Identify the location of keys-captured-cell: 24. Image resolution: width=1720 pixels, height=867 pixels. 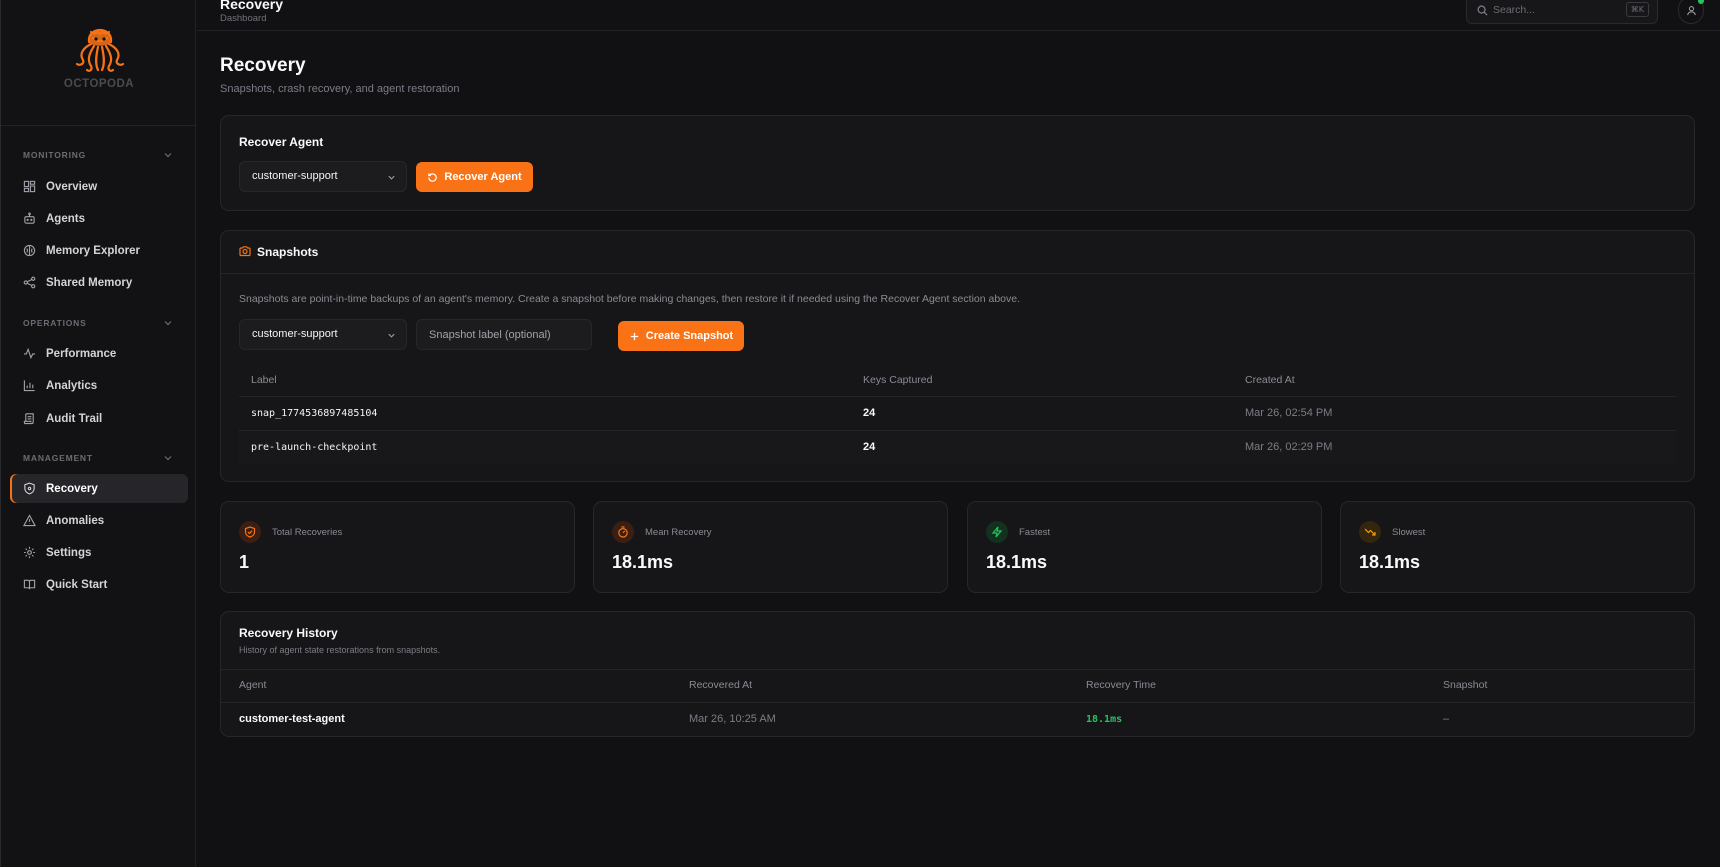
(869, 413).